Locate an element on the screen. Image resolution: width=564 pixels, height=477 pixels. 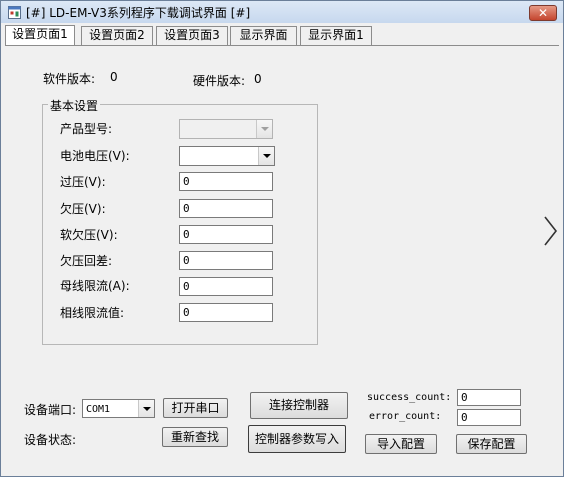
success-count-field: 0 is located at coordinates (489, 397).